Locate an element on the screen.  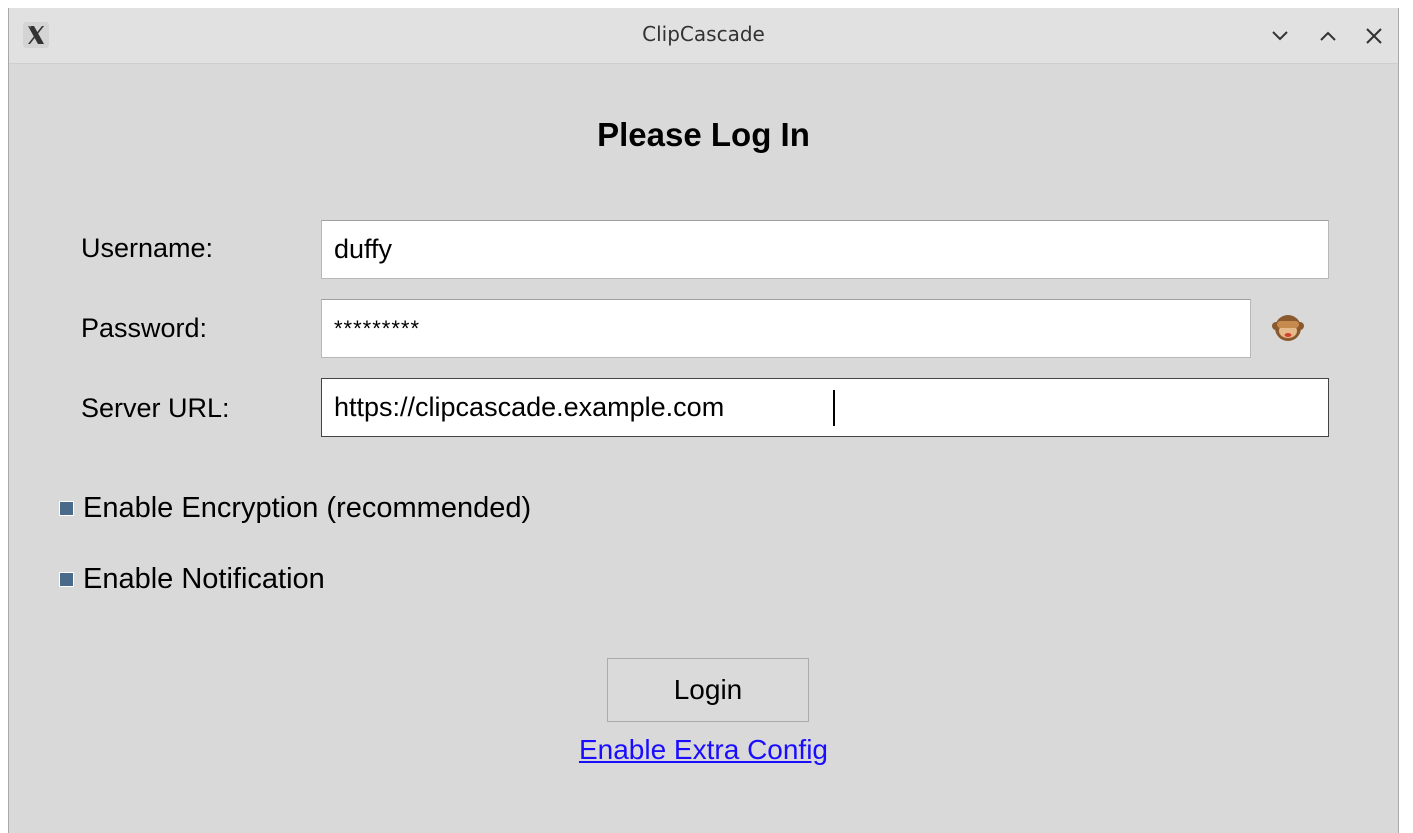
encryption-checkbox-box is located at coordinates (66, 508).